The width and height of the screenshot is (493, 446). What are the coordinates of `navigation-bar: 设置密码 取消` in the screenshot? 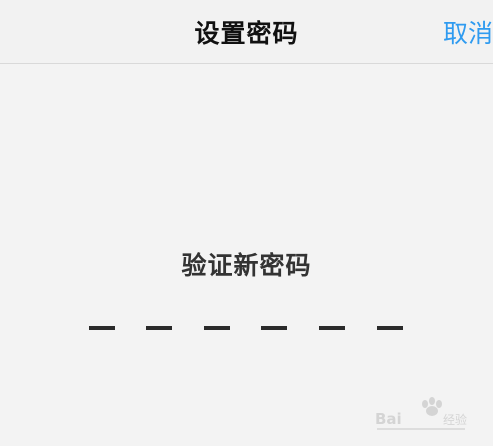 It's located at (246, 32).